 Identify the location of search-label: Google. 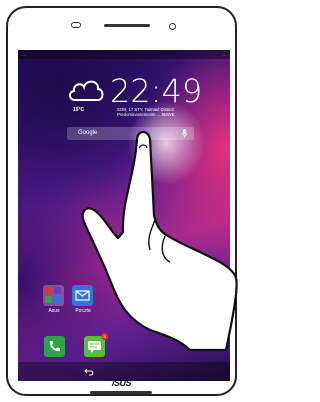
(88, 133).